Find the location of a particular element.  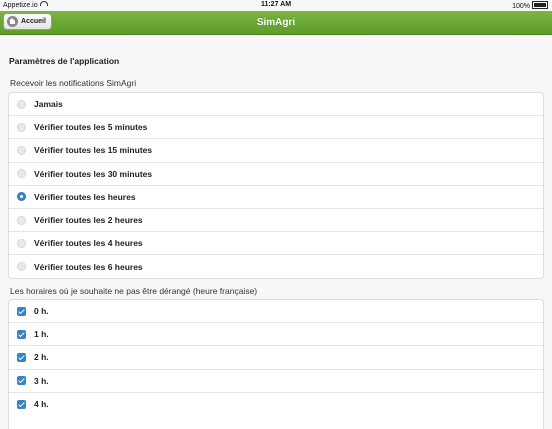

battery-percent: 100% is located at coordinates (521, 6).